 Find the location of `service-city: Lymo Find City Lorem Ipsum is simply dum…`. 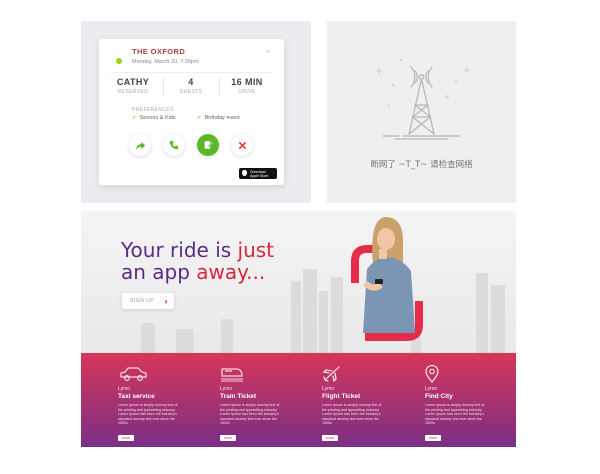

service-city: Lymo Find City Lorem Ipsum is simply dum… is located at coordinates (470, 404).